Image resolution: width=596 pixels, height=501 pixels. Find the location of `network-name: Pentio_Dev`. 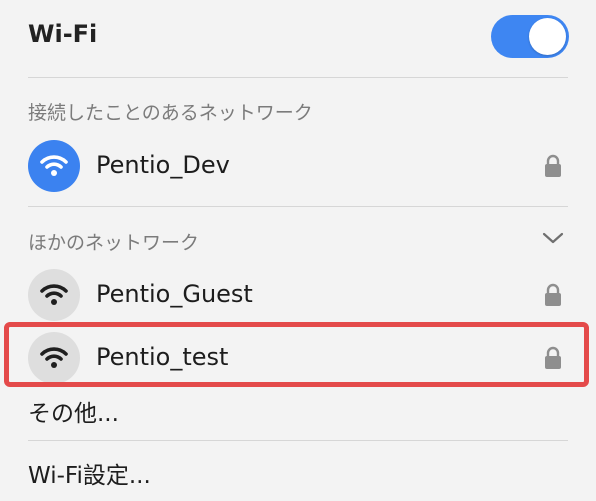

network-name: Pentio_Dev is located at coordinates (163, 165).